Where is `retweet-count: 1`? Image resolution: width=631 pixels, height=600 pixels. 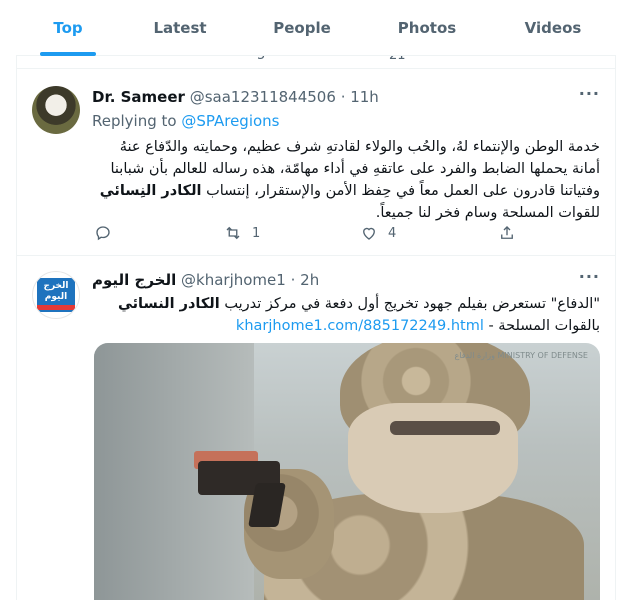
retweet-count: 1 is located at coordinates (256, 233).